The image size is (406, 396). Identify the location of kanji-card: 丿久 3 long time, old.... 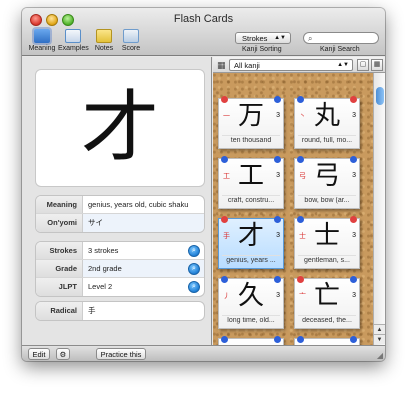
(251, 302).